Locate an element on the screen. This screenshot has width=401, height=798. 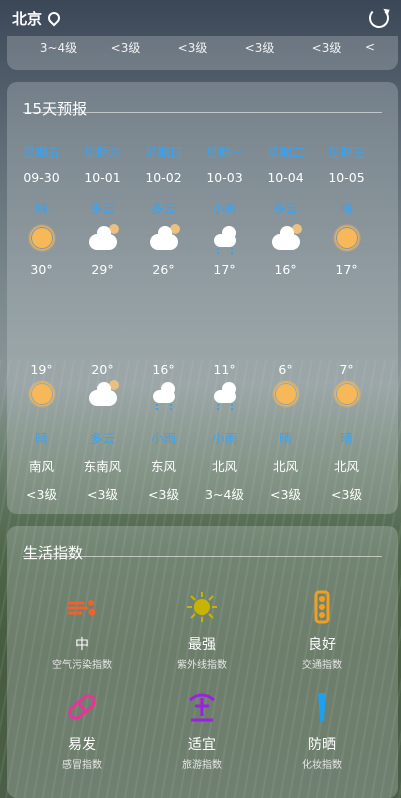
high-temp: 29° is located at coordinates (102, 269).